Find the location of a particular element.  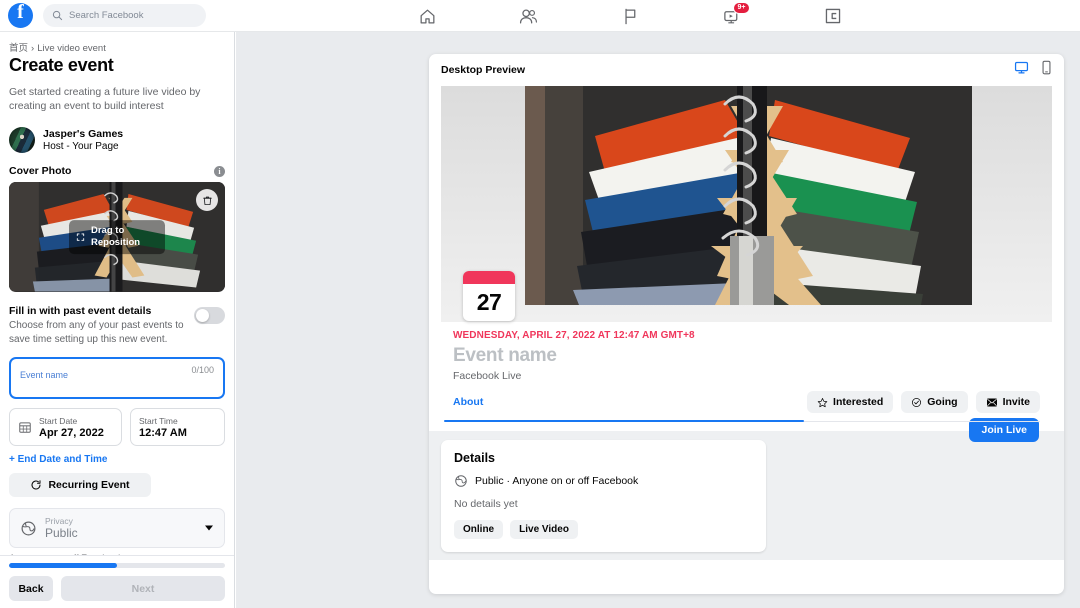

home-icon is located at coordinates (427, 16).